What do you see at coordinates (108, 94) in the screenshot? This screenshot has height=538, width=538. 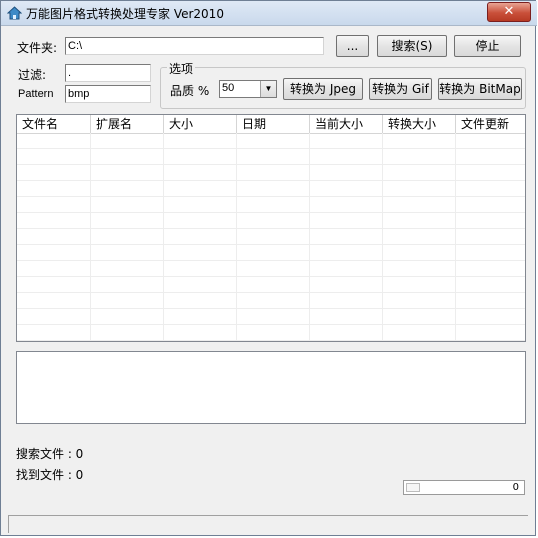 I see `pattern-input` at bounding box center [108, 94].